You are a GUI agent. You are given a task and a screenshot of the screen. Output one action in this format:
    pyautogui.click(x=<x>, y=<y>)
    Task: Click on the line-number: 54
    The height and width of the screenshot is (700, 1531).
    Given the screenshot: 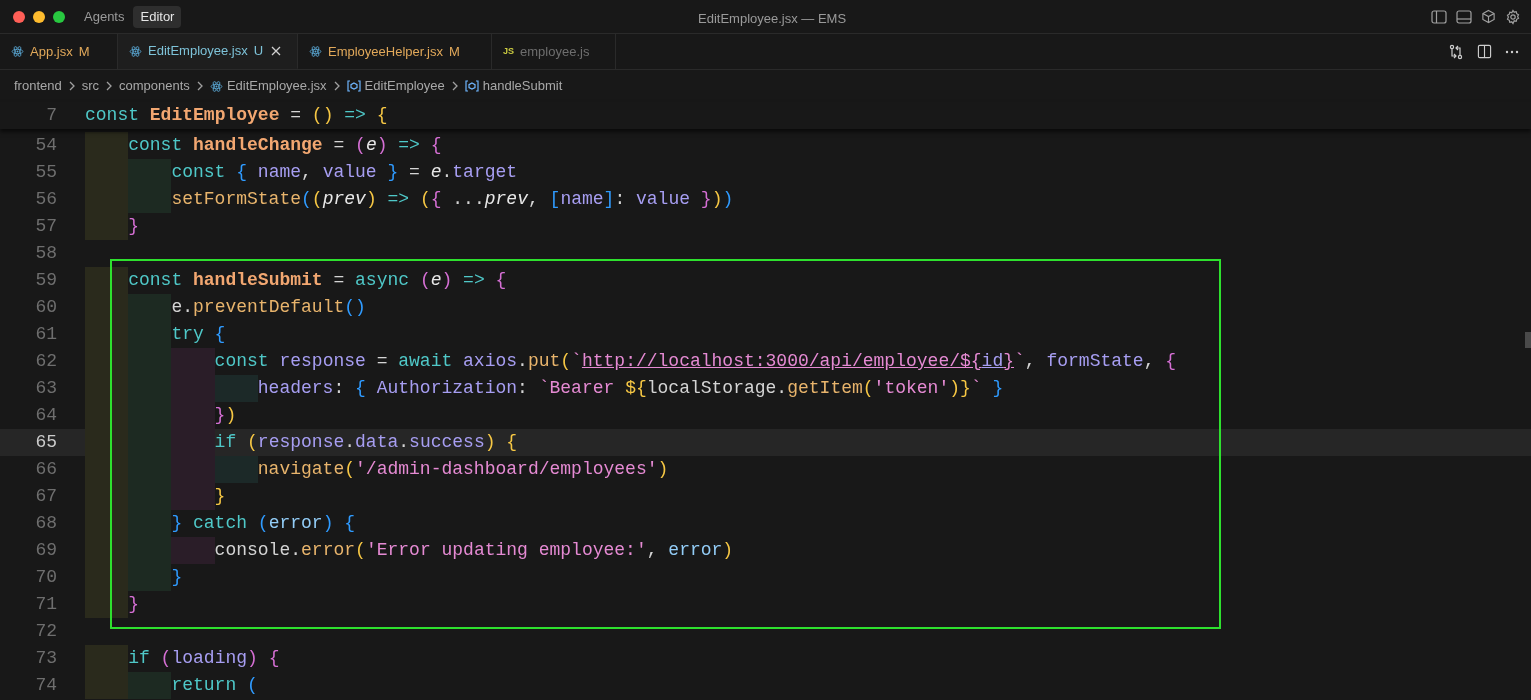 What is the action you would take?
    pyautogui.click(x=46, y=145)
    